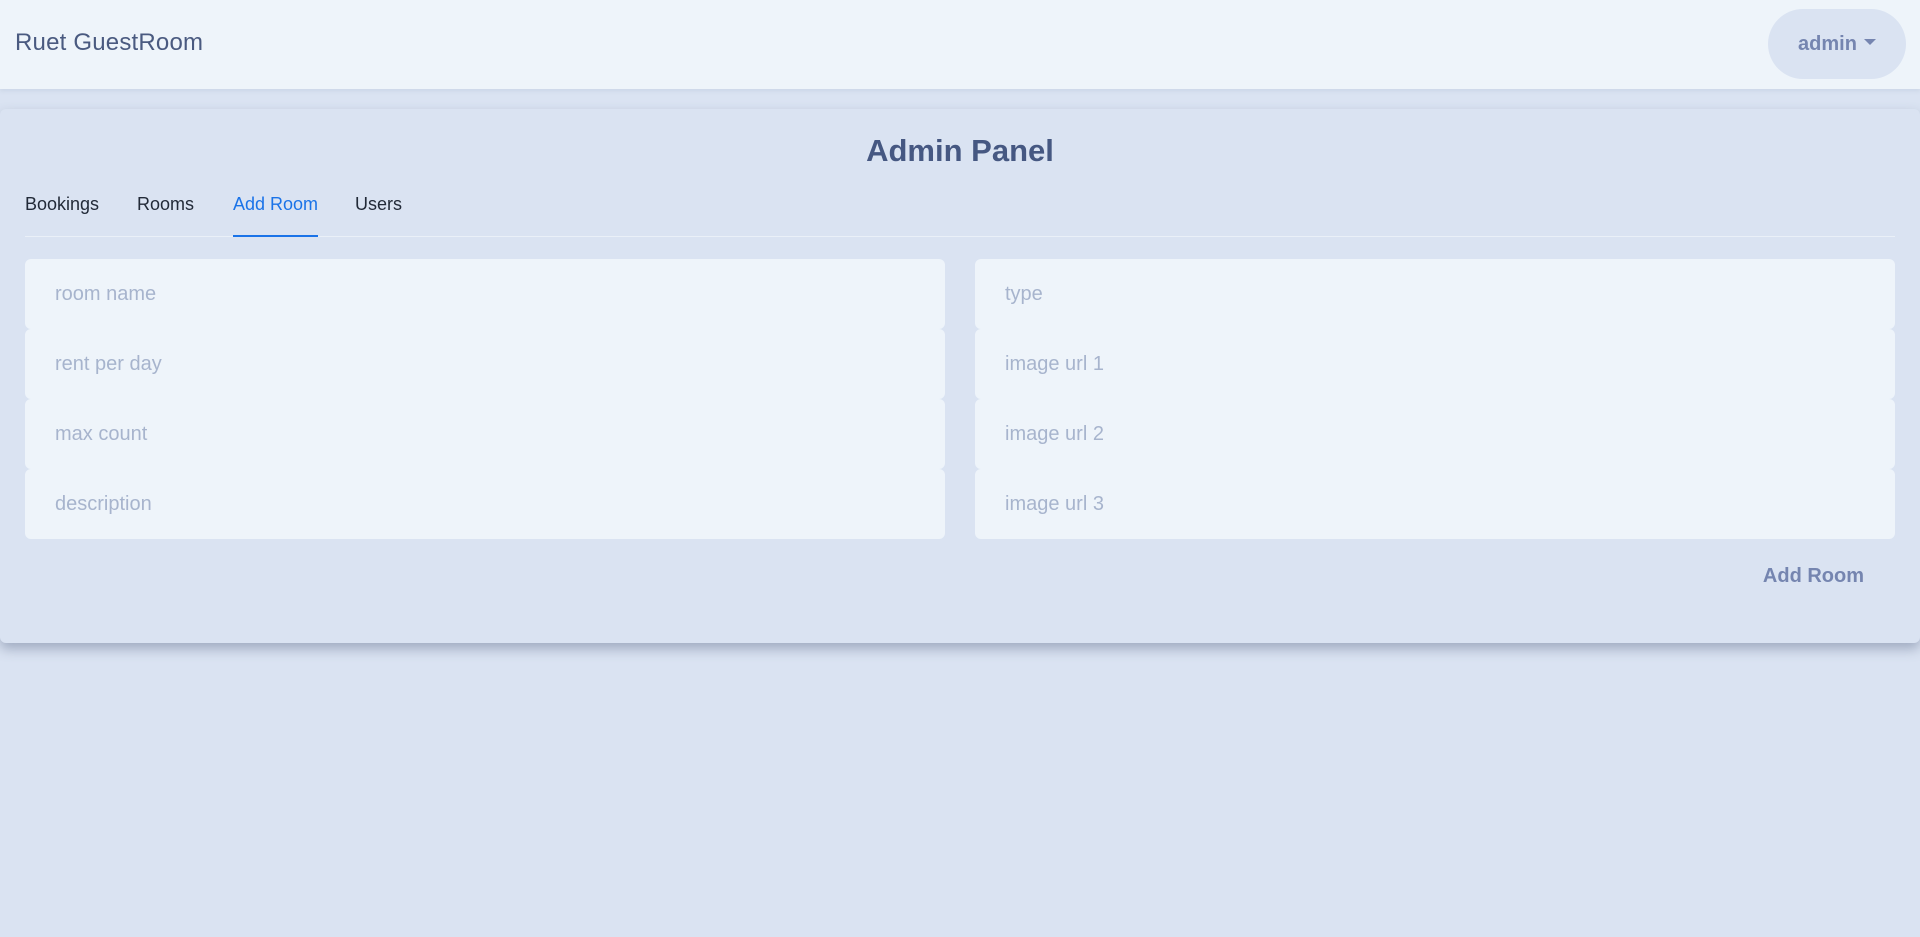  I want to click on tab-bar: Bookings Rooms Add Room Users, so click(960, 213).